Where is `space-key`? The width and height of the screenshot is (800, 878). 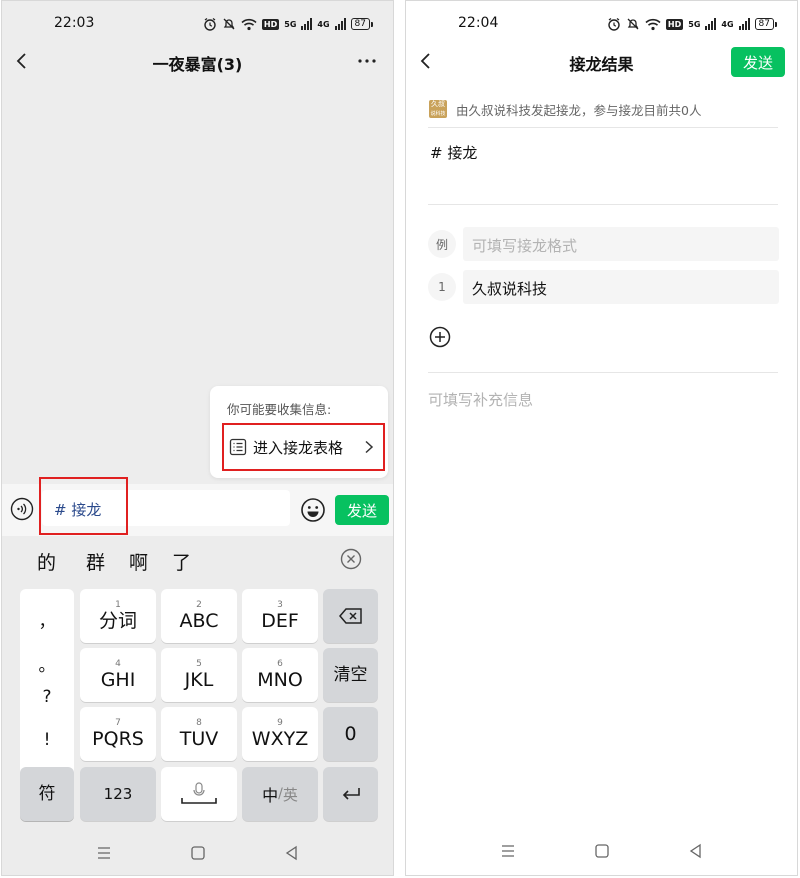
space-key is located at coordinates (199, 794).